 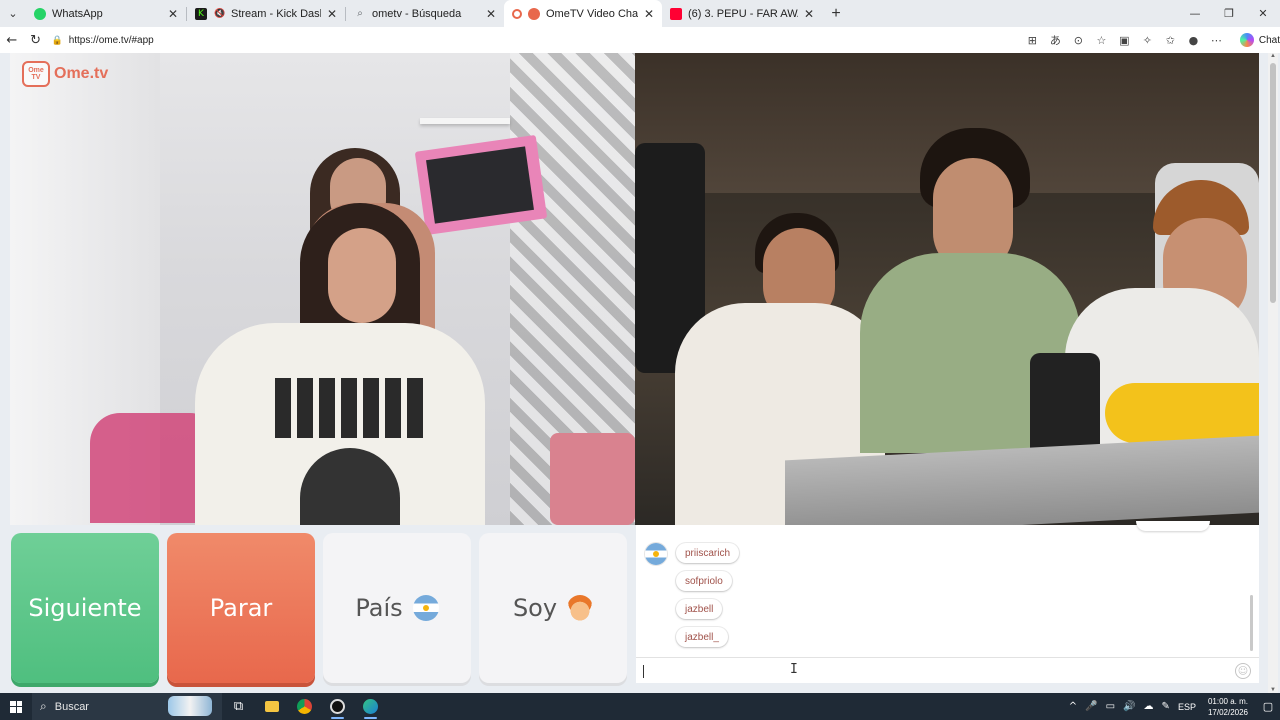 What do you see at coordinates (304, 706) in the screenshot?
I see `chrome-icon` at bounding box center [304, 706].